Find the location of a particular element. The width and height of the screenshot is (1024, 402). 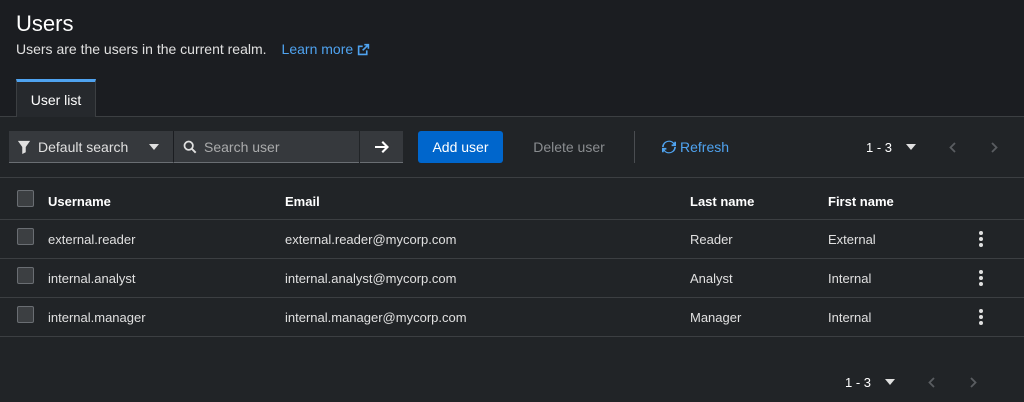

bottom-next-page-button is located at coordinates (973, 382).